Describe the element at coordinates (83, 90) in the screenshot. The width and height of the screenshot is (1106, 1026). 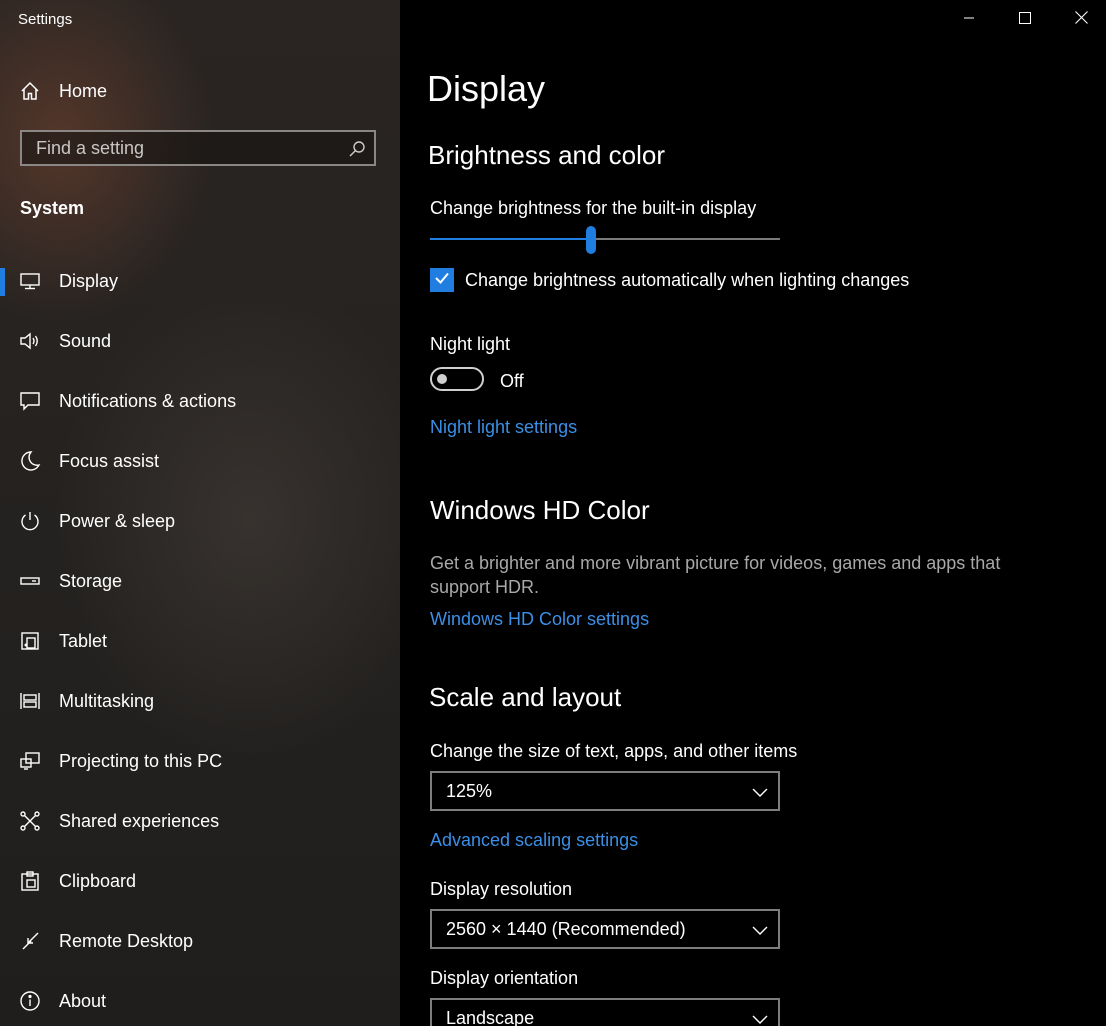
I see `nav-home-label: Home` at that location.